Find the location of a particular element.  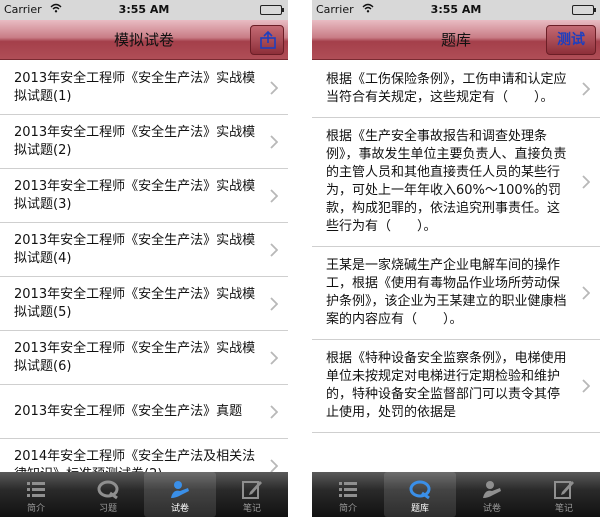

navigation-bar: 题库 测试 is located at coordinates (456, 40).